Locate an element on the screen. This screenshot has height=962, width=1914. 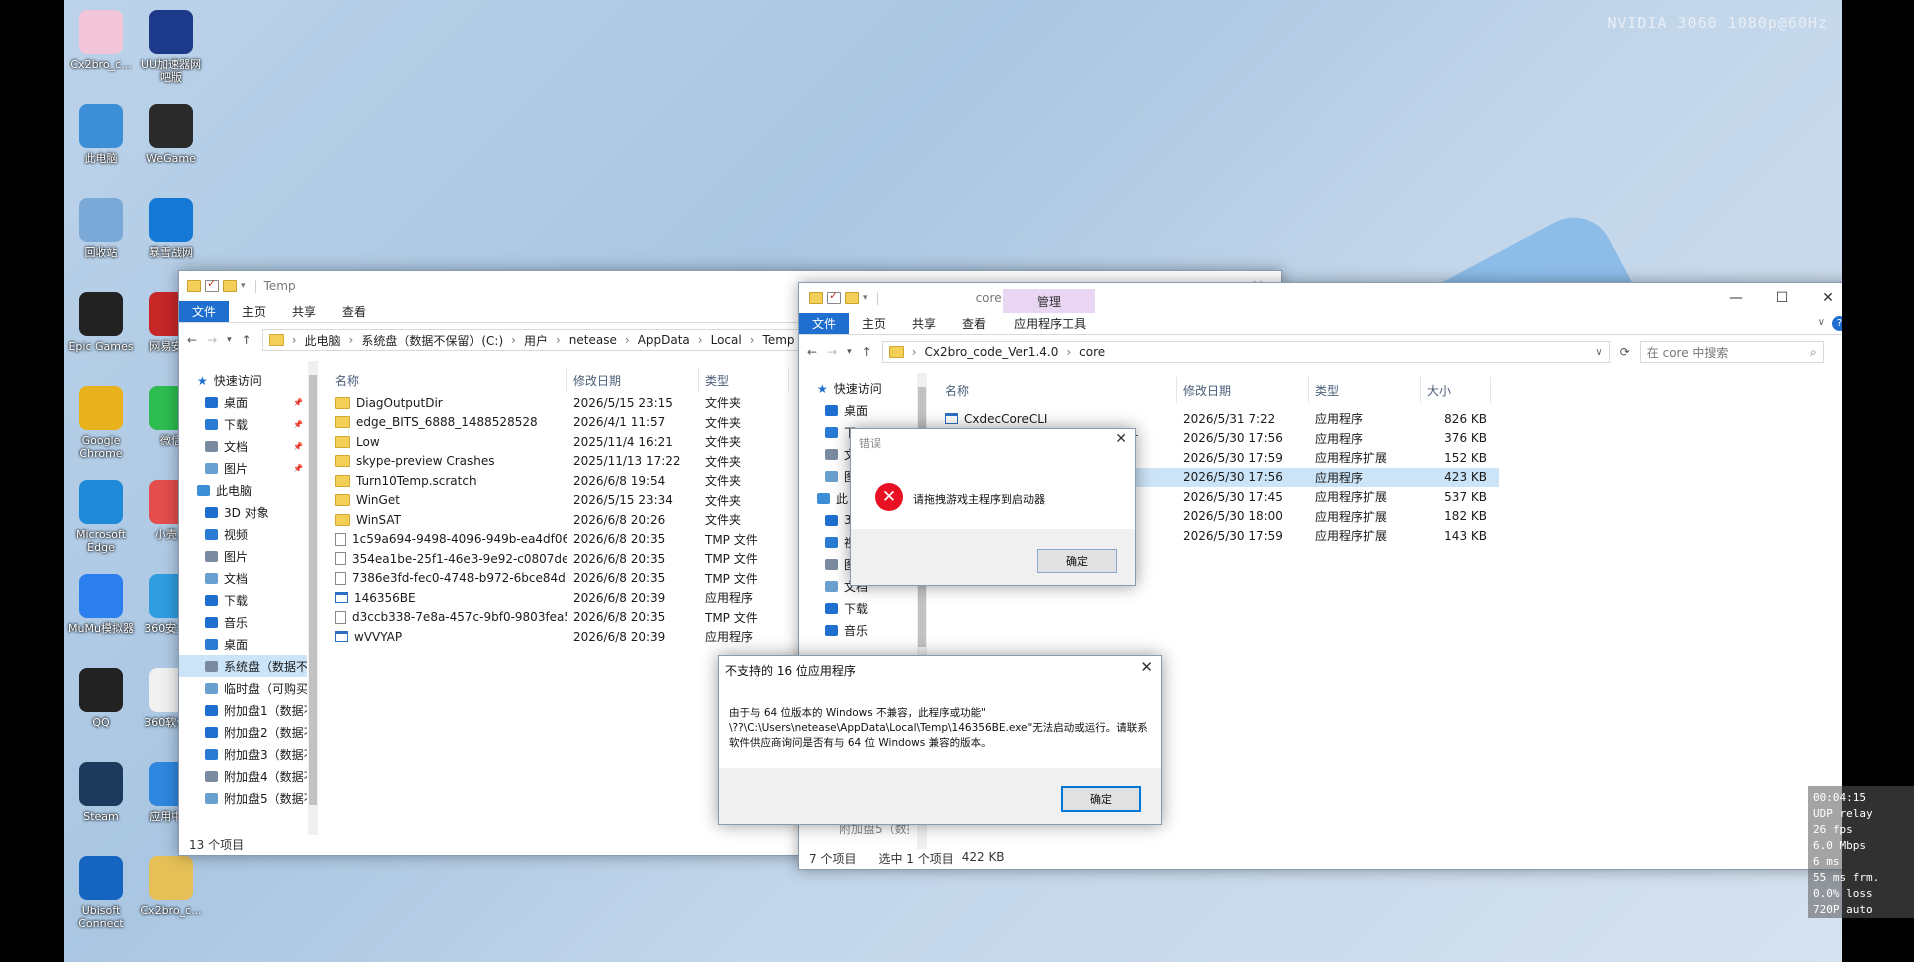
breadcrumb-item: netease is located at coordinates (593, 340).